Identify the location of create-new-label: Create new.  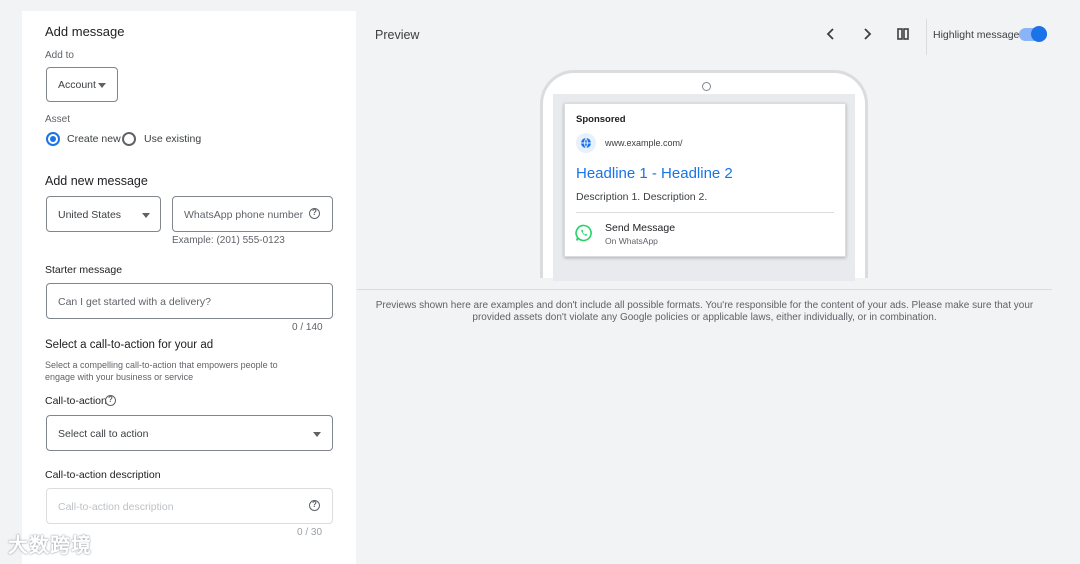
(94, 139).